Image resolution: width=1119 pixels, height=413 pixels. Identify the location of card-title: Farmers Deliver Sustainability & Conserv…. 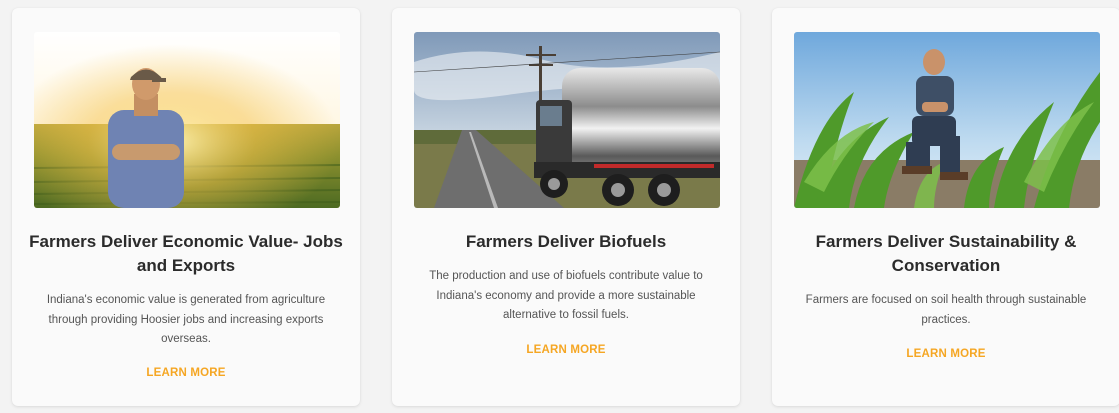
(946, 253).